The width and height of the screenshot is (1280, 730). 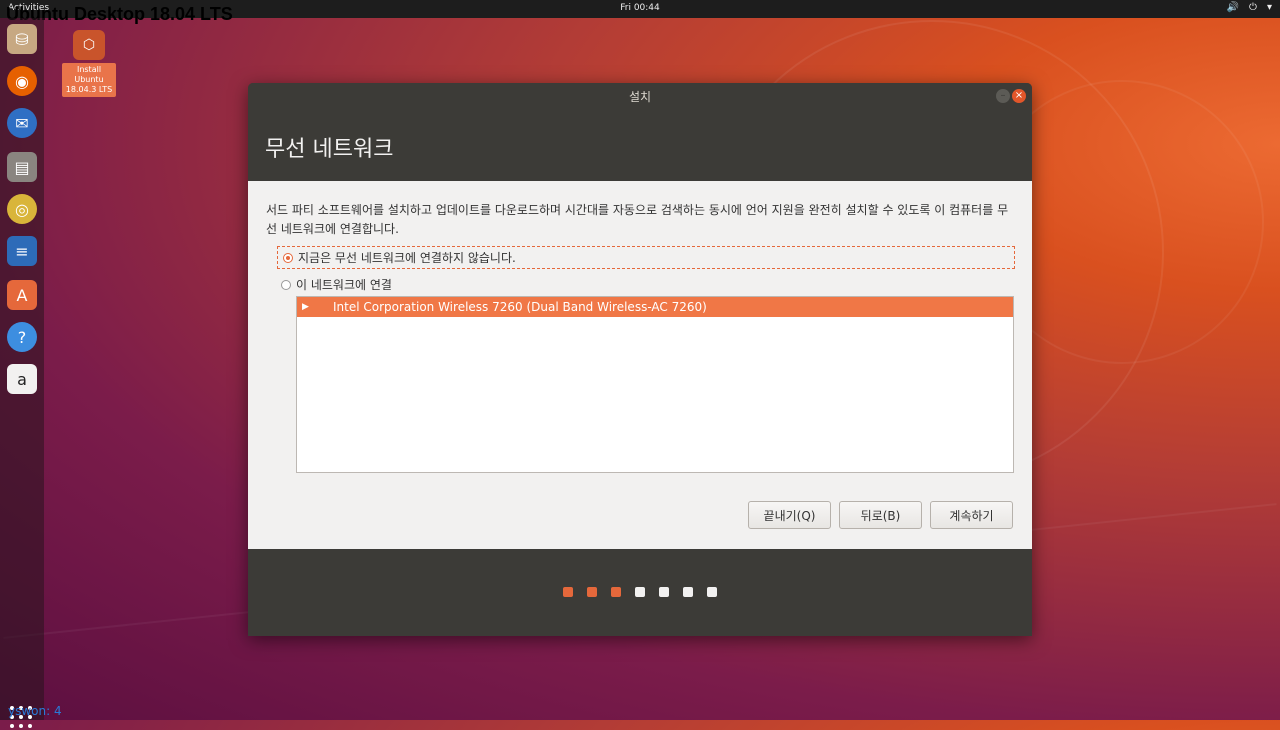 What do you see at coordinates (1269, 7) in the screenshot?
I see `chevron-down-icon: ▾` at bounding box center [1269, 7].